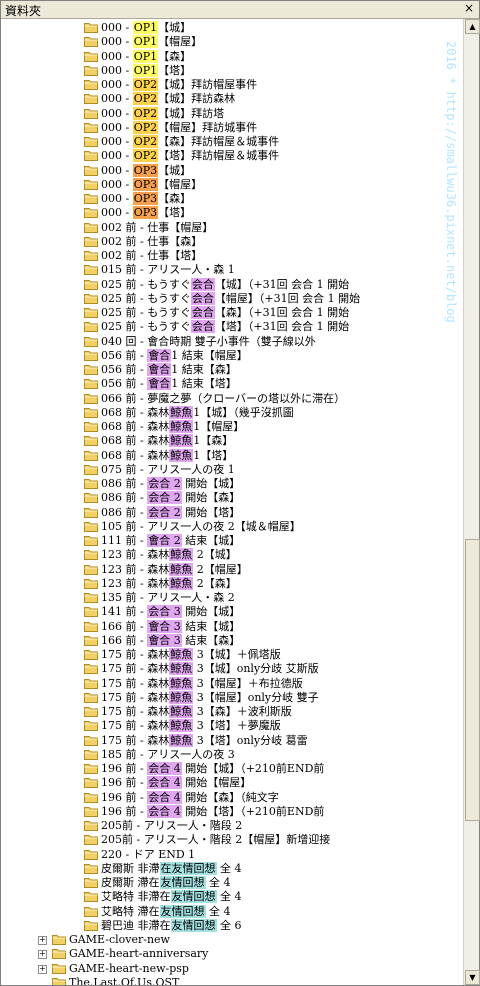 The width and height of the screenshot is (480, 986). What do you see at coordinates (200, 342) in the screenshot?
I see `tree-item: 040 回 - 會合時期 雙子小事件（雙子線以外` at bounding box center [200, 342].